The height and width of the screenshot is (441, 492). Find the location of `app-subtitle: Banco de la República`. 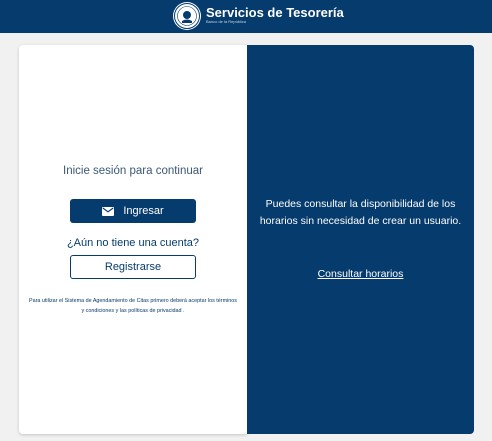

app-subtitle: Banco de la República is located at coordinates (226, 21).